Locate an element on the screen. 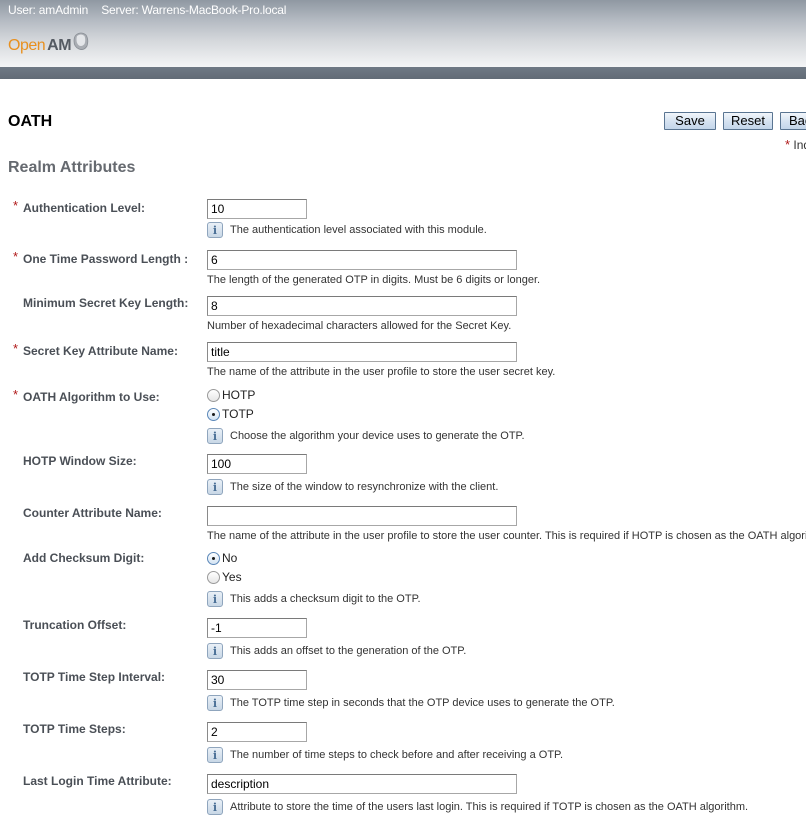  radio-yes: Yes is located at coordinates (224, 577).